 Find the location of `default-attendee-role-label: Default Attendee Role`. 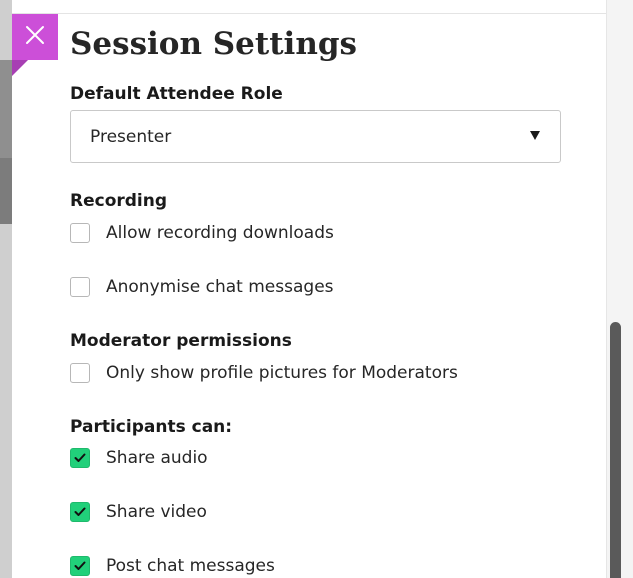

default-attendee-role-label: Default Attendee Role is located at coordinates (176, 94).